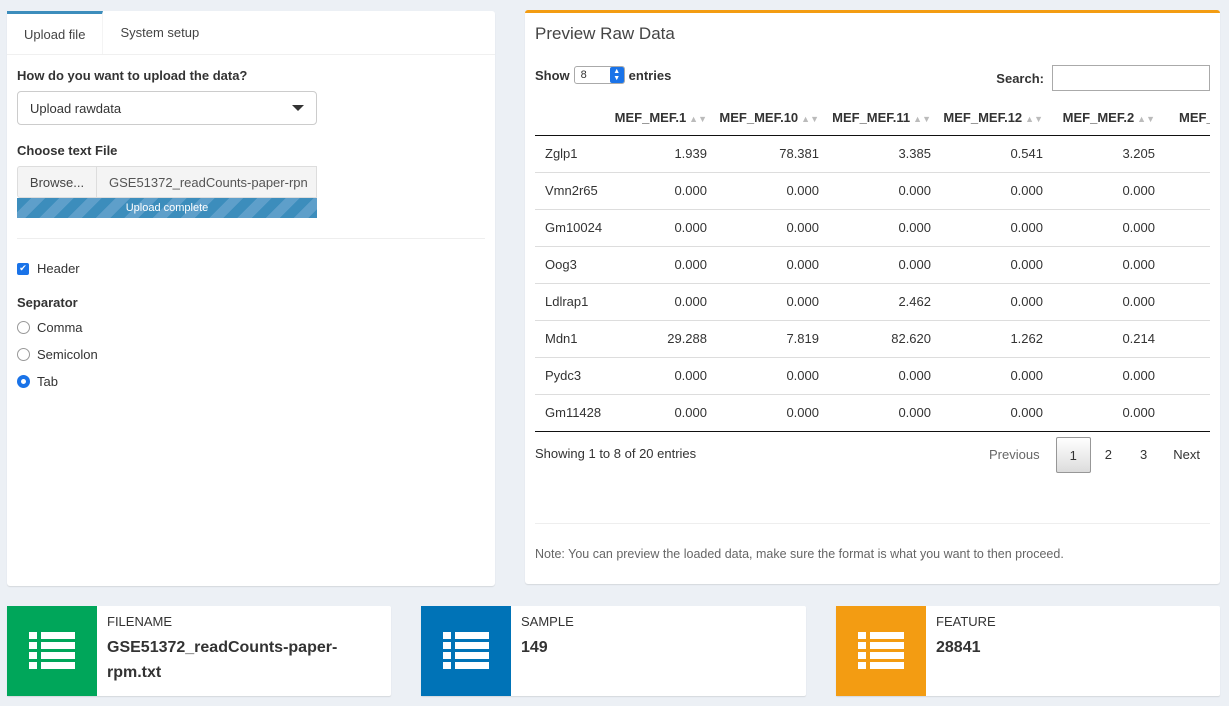 The image size is (1229, 706). Describe the element at coordinates (1185, 455) in the screenshot. I see `next-button: Next` at that location.